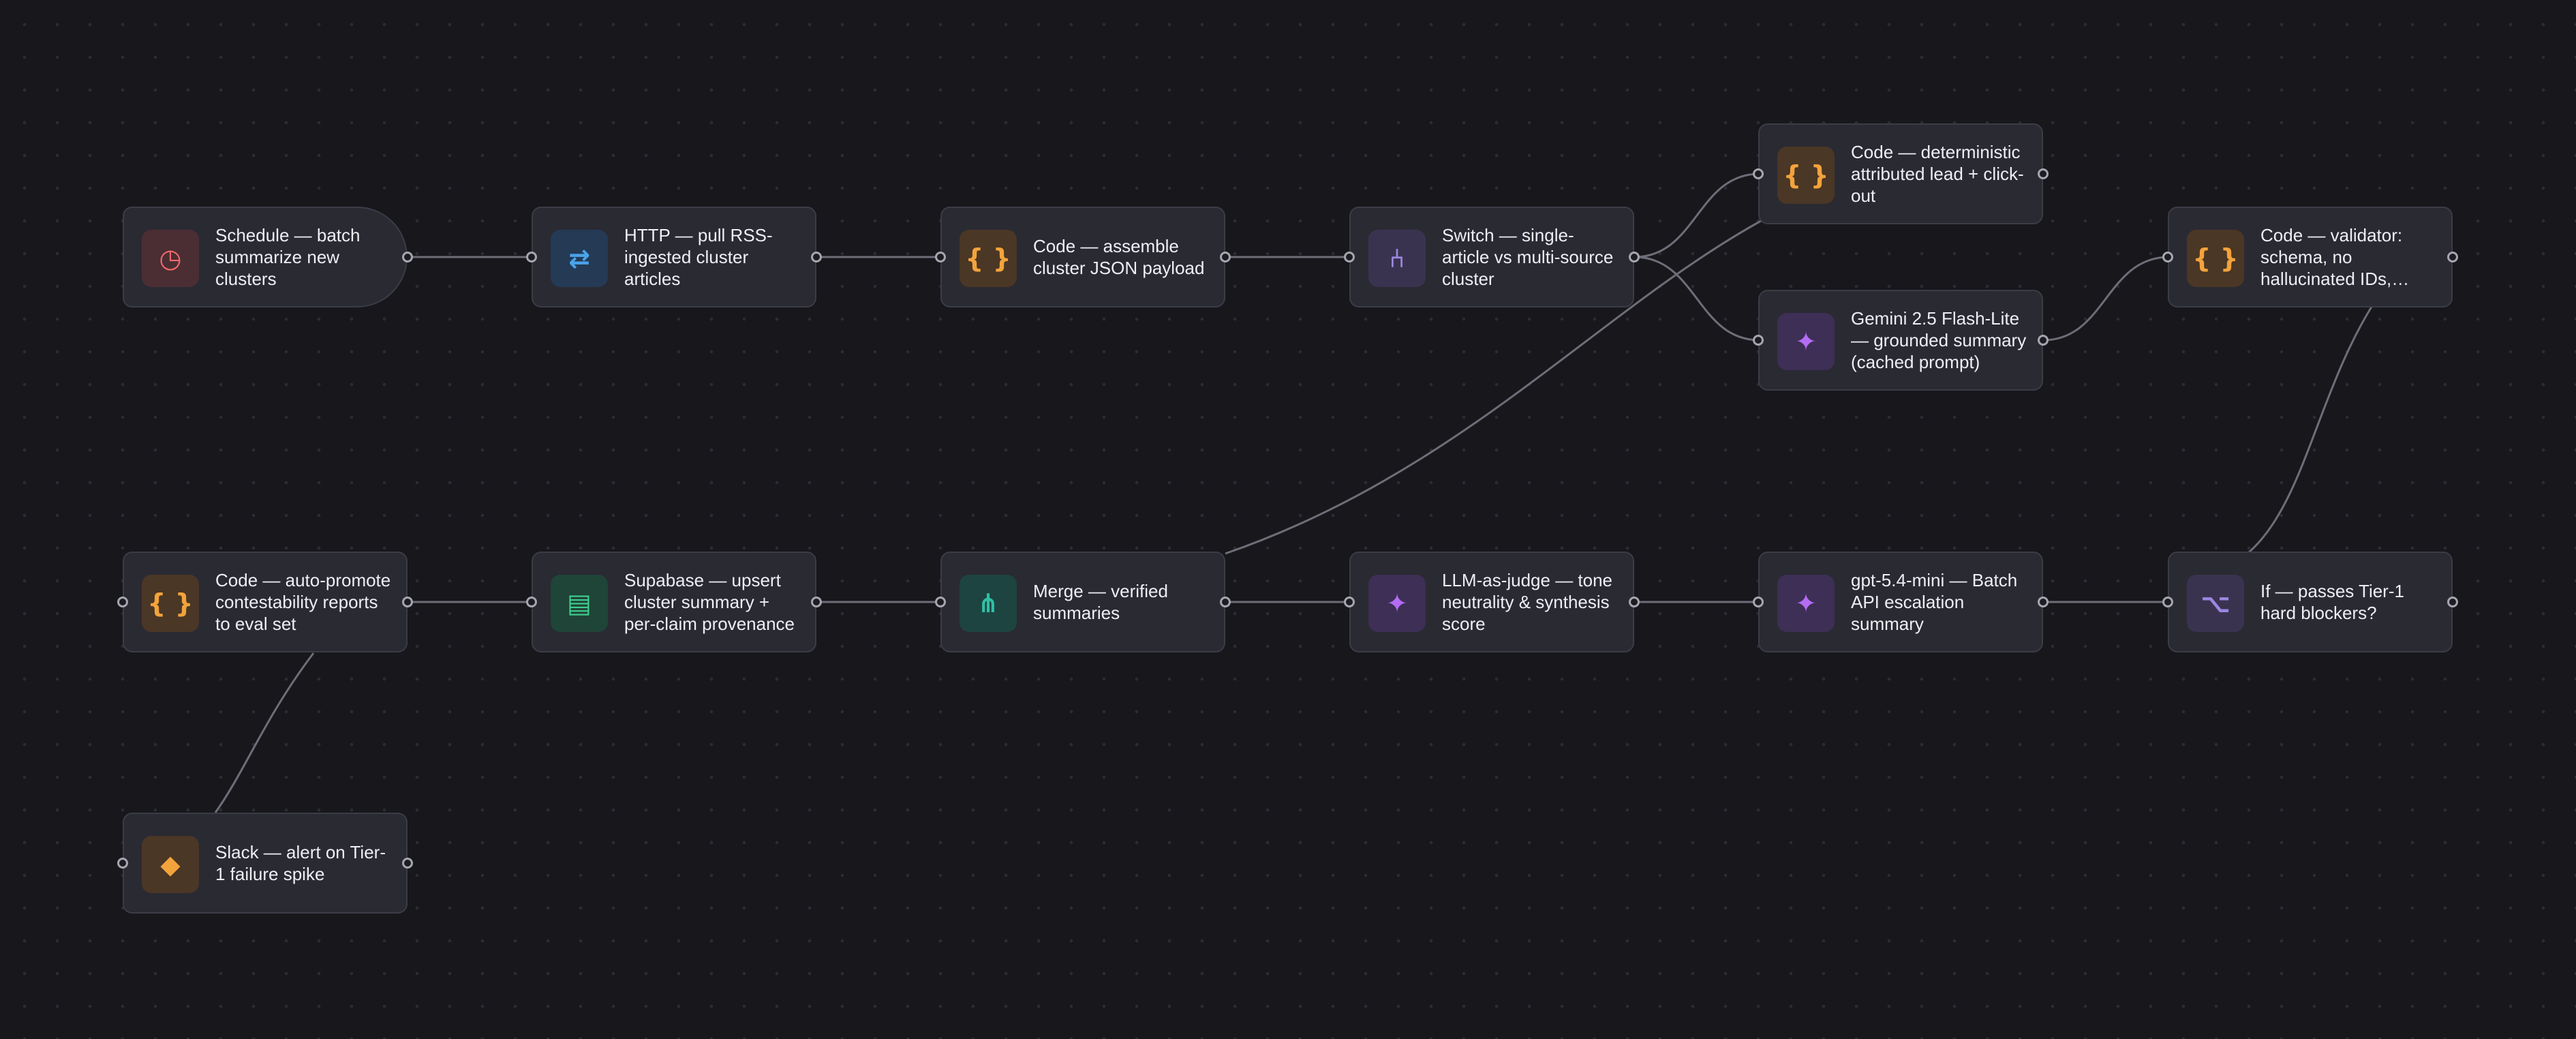 The height and width of the screenshot is (1039, 2576). What do you see at coordinates (170, 258) in the screenshot?
I see `clock-icon: ◷` at bounding box center [170, 258].